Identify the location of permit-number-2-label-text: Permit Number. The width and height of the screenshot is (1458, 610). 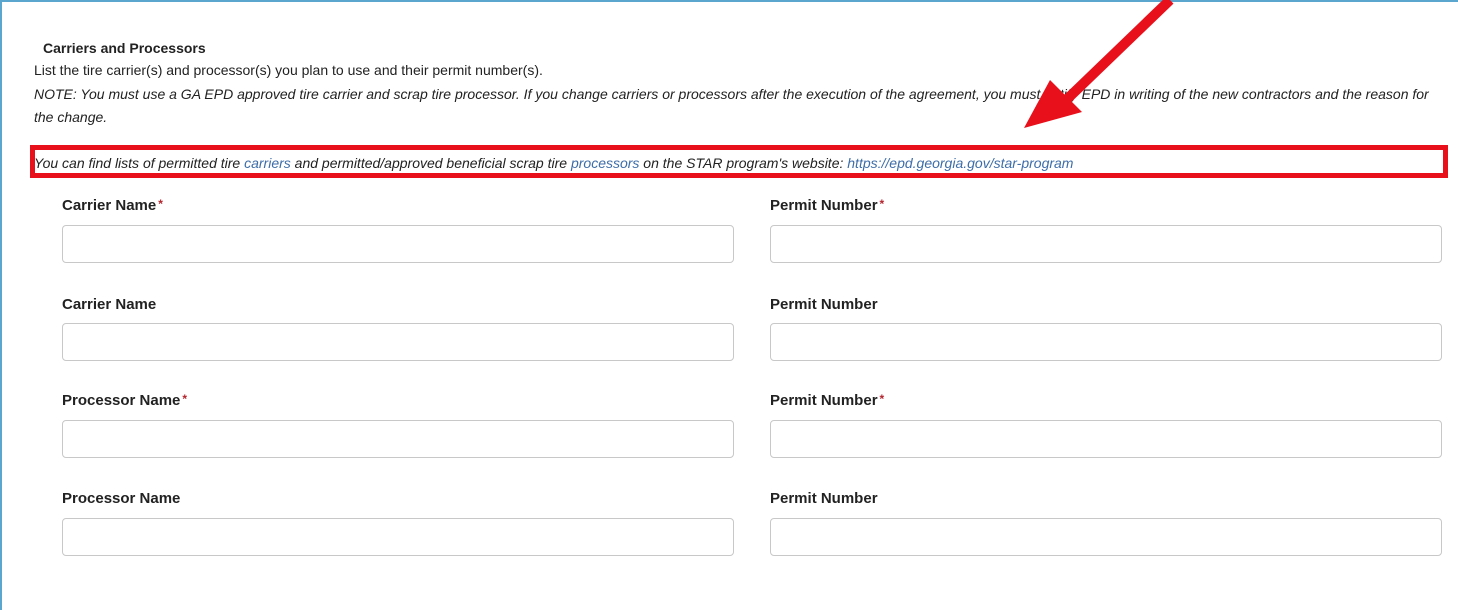
(824, 304).